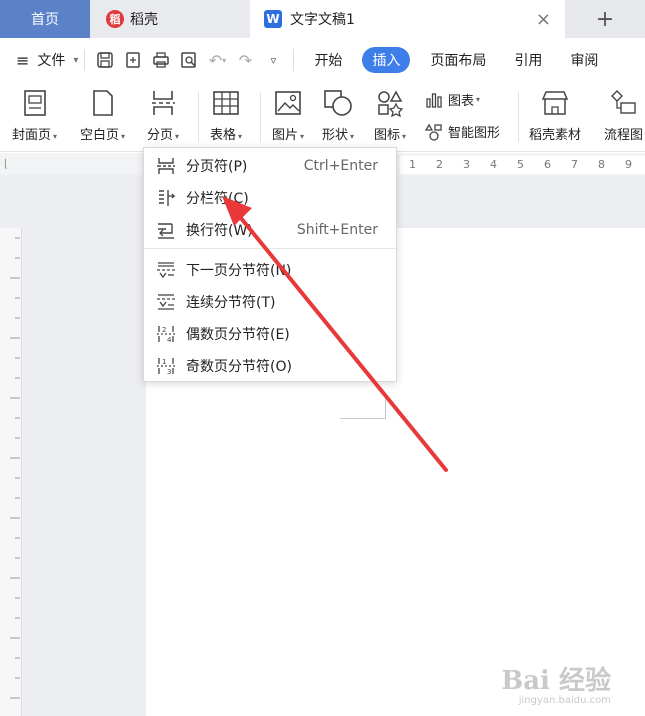  Describe the element at coordinates (387, 135) in the screenshot. I see `icon-label: 图标` at that location.